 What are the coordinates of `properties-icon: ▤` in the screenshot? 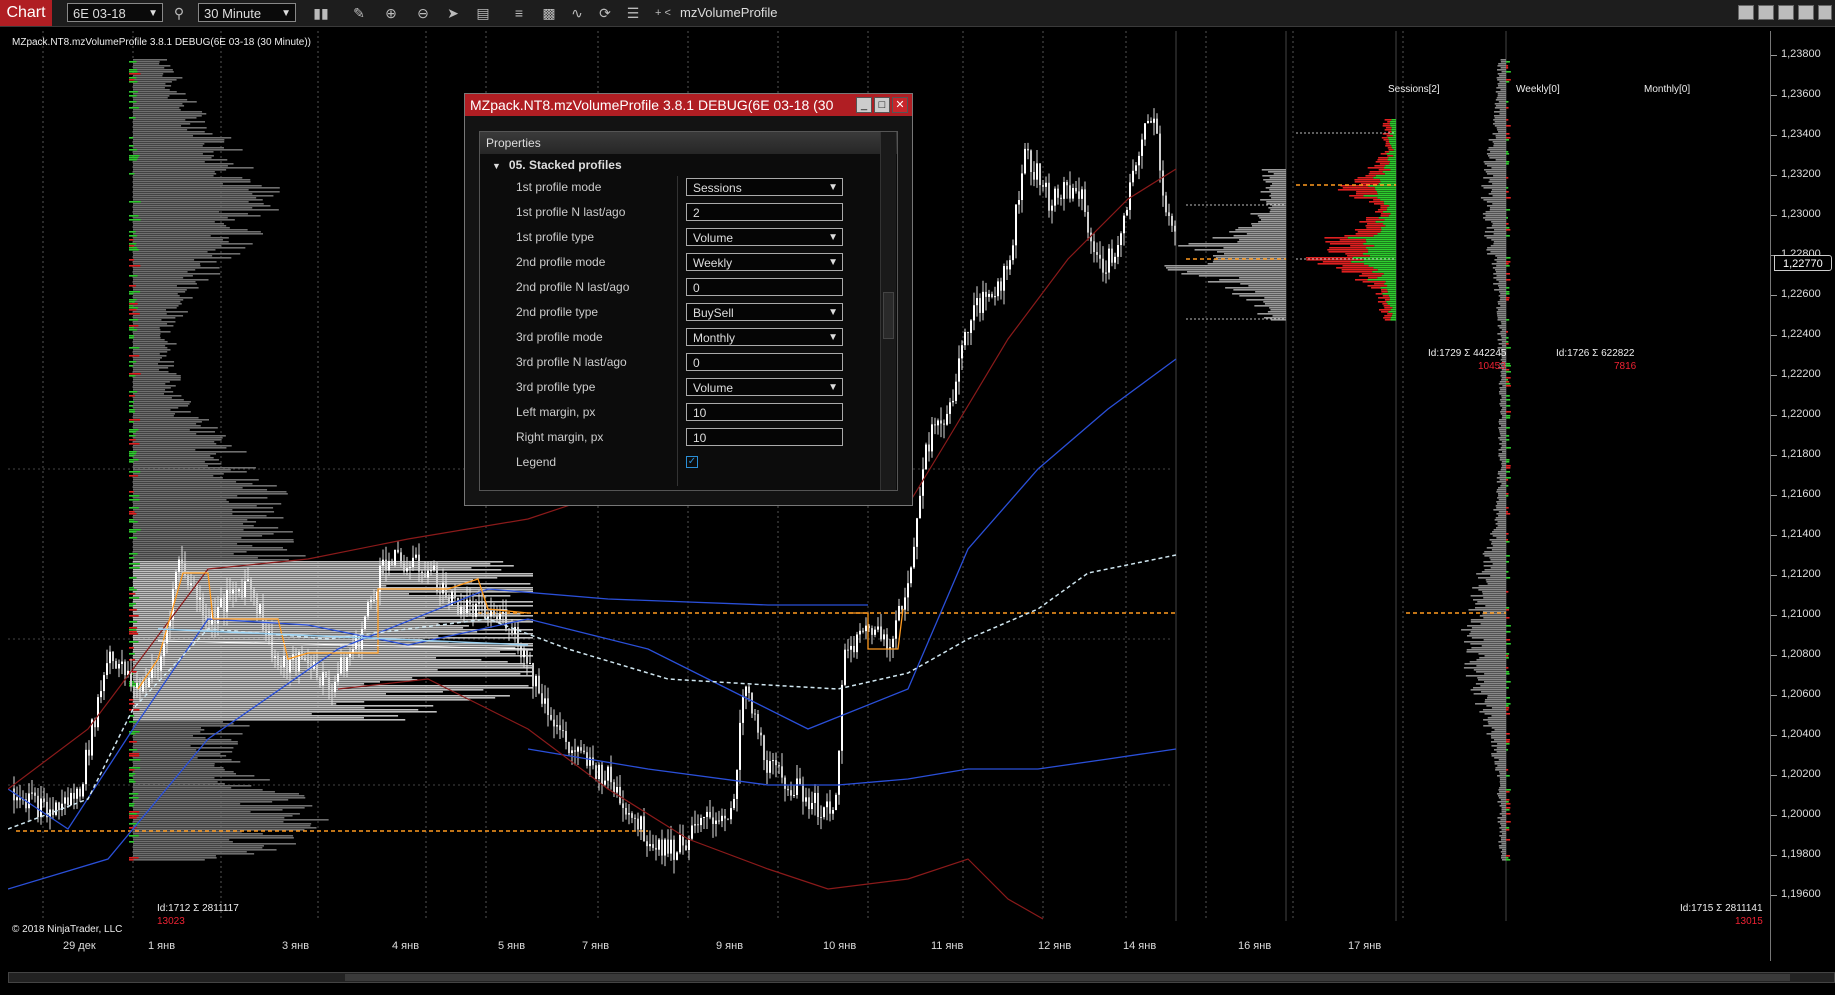 It's located at (483, 13).